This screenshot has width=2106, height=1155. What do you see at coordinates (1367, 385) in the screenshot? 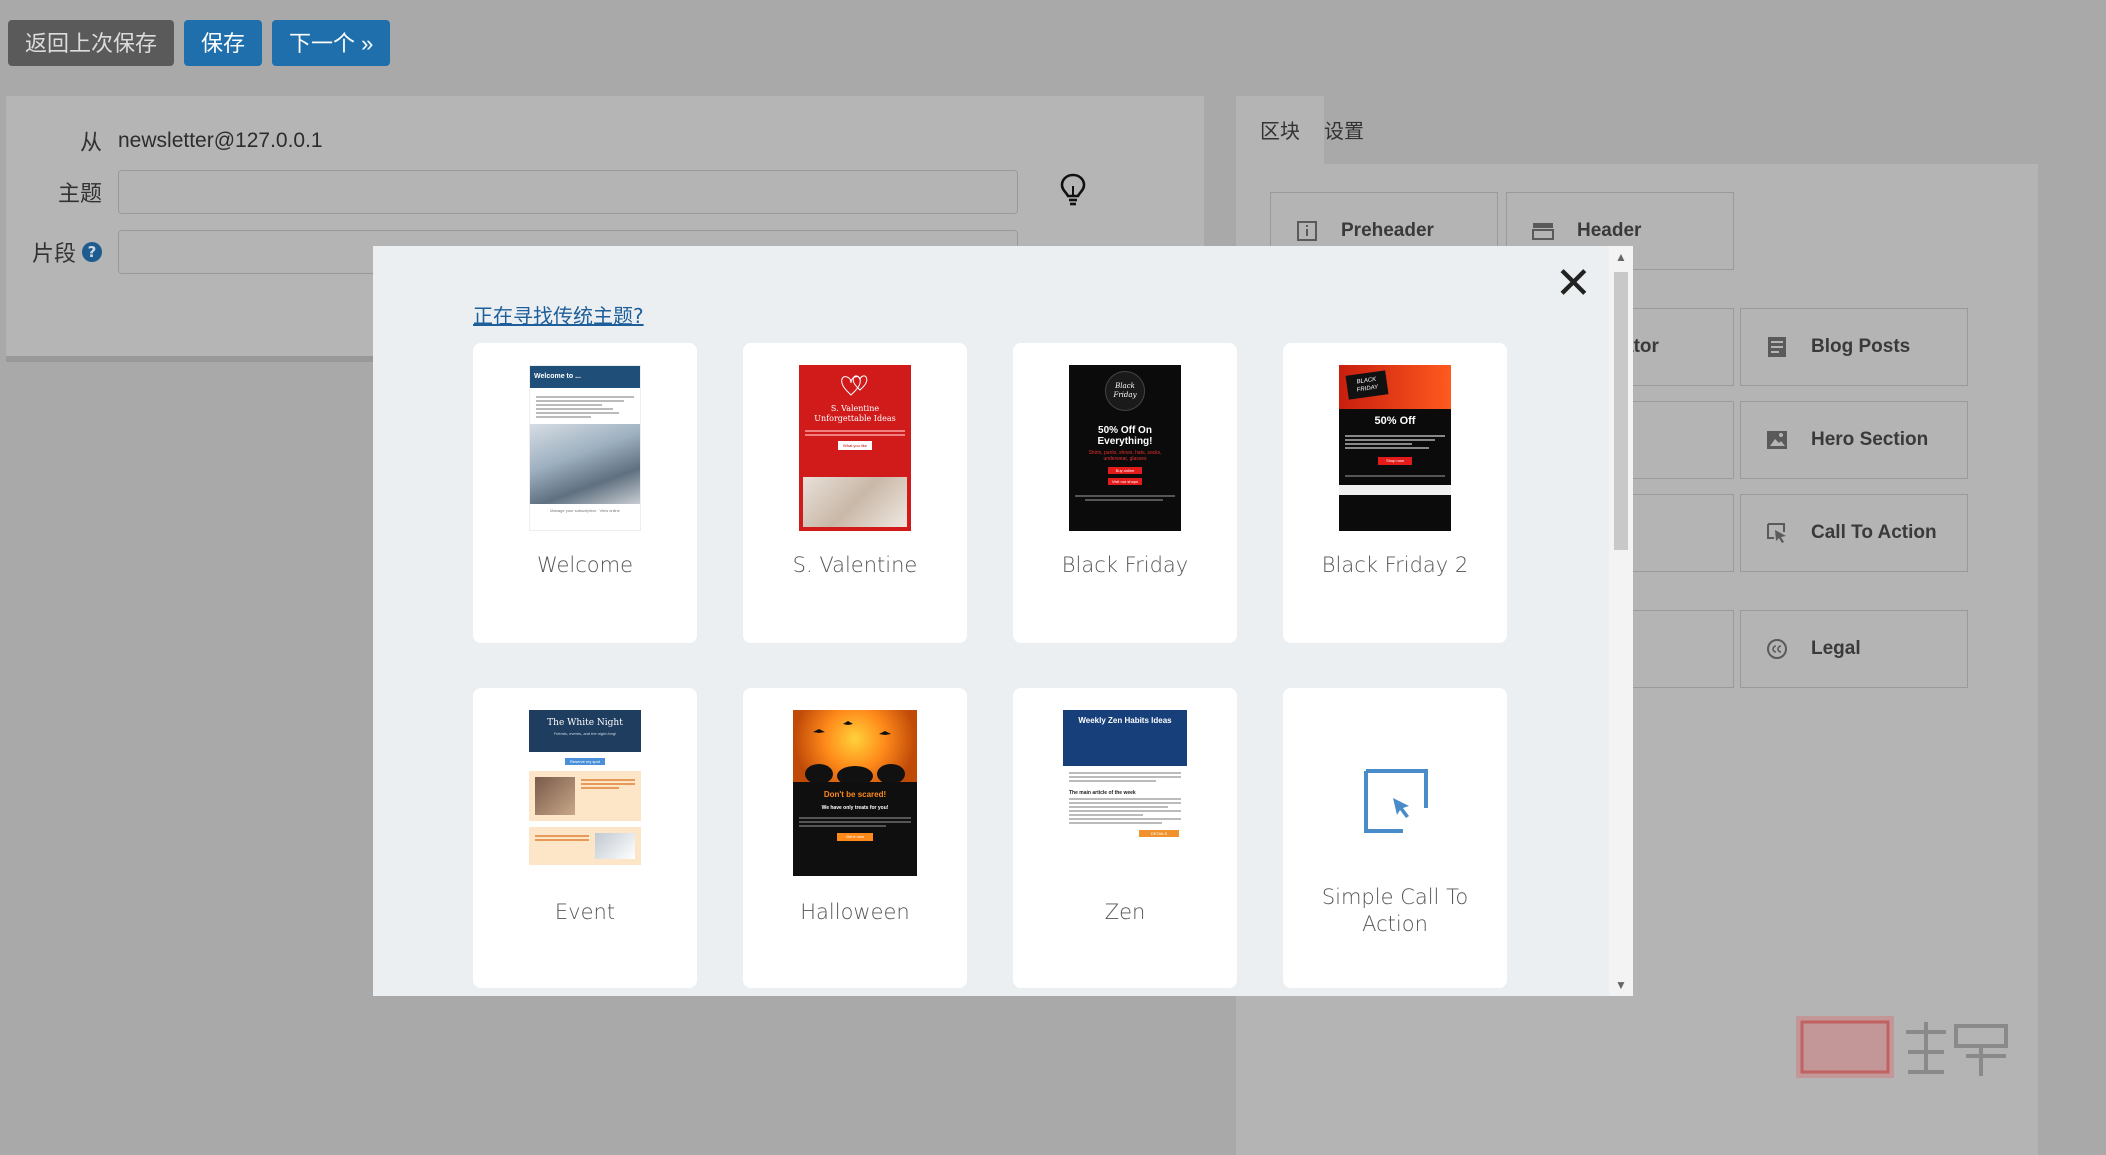
I see `thumb-badge: BLACK FRIDAY` at bounding box center [1367, 385].